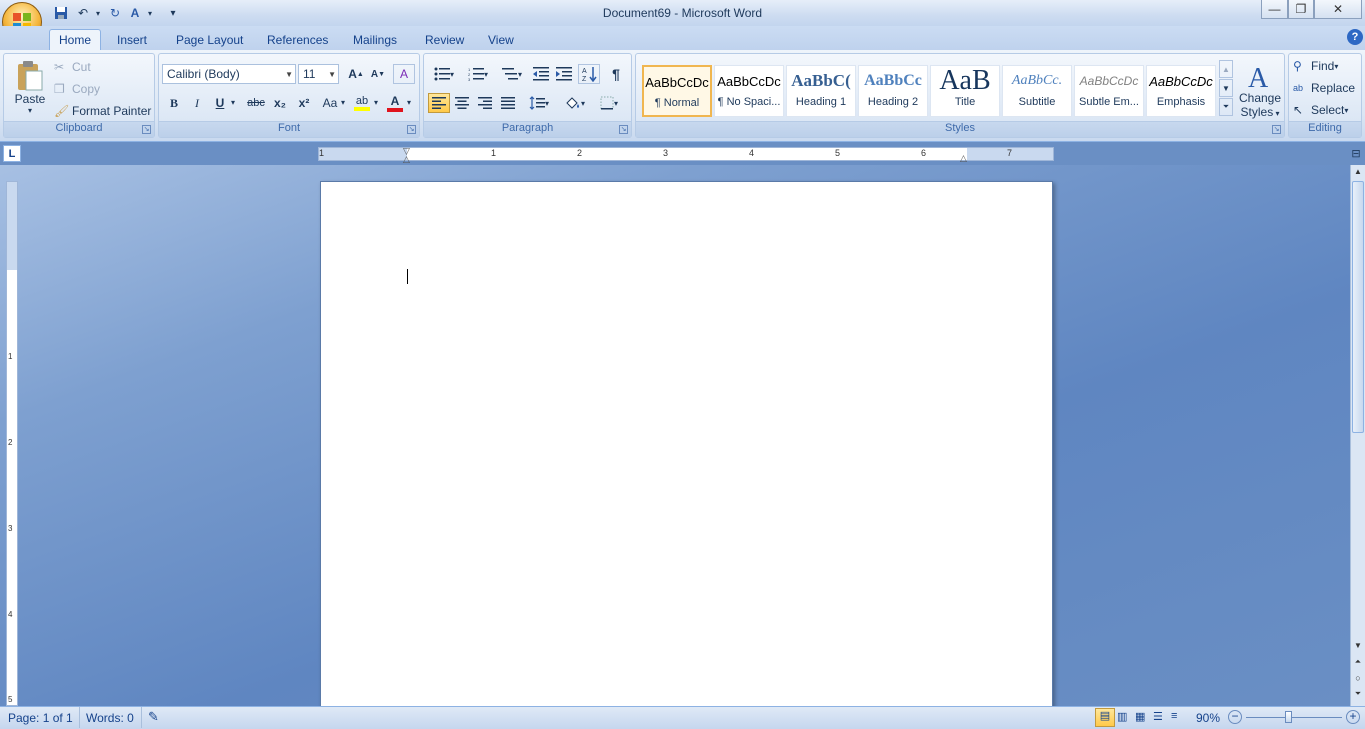 This screenshot has width=1365, height=729. Describe the element at coordinates (356, 74) in the screenshot. I see `grow-font-button: A ▲` at that location.